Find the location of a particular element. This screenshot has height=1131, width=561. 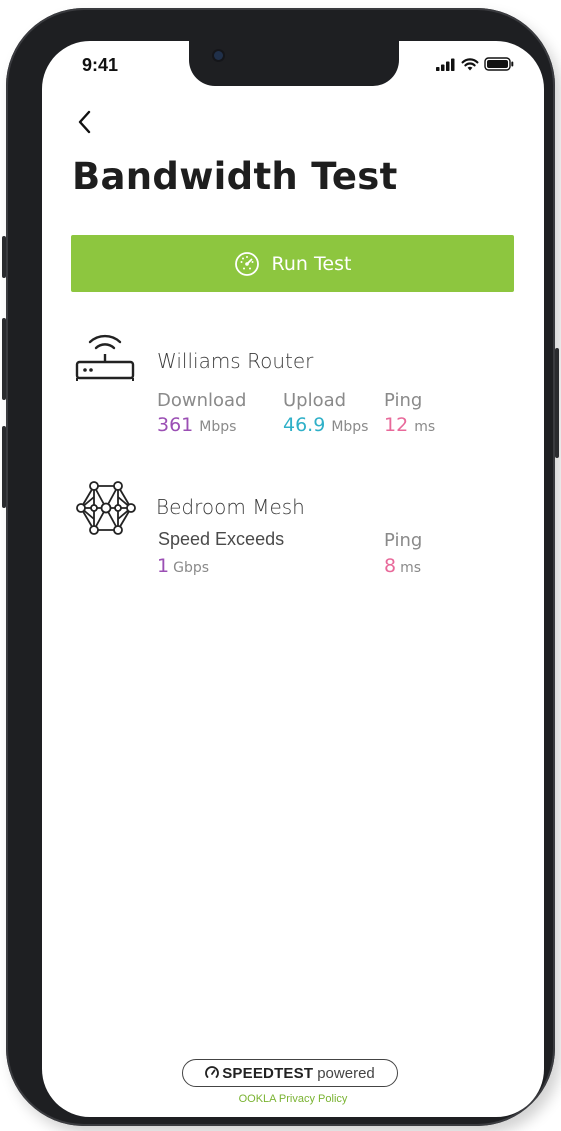

back-chevron-icon is located at coordinates (86, 122).